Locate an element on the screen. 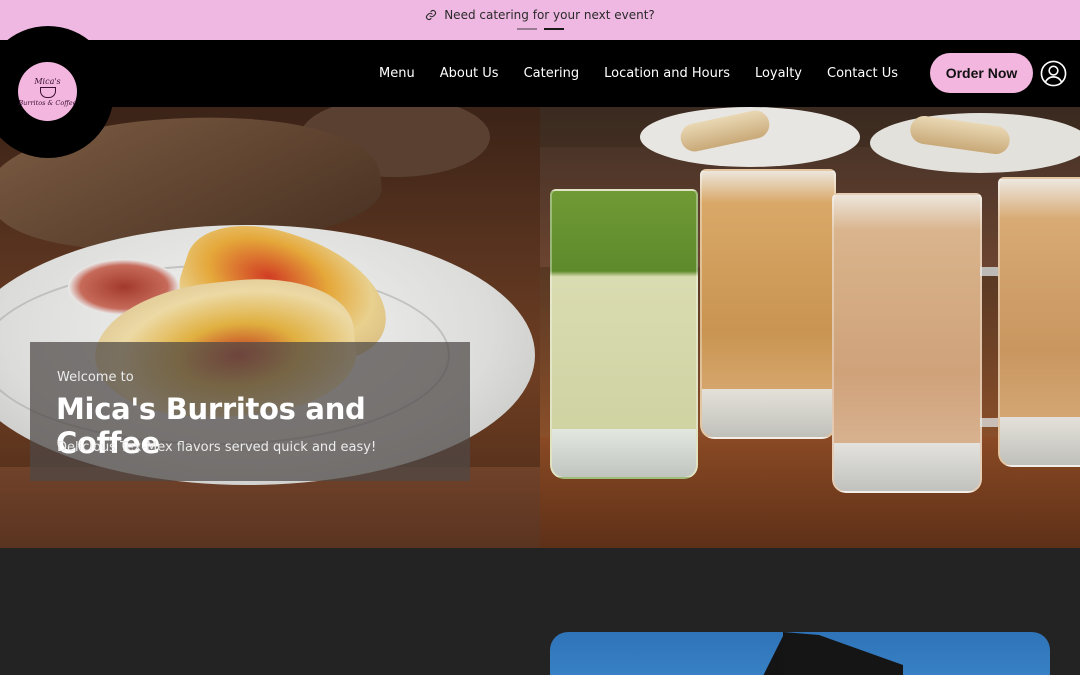  nav-menu: Menu is located at coordinates (397, 73).